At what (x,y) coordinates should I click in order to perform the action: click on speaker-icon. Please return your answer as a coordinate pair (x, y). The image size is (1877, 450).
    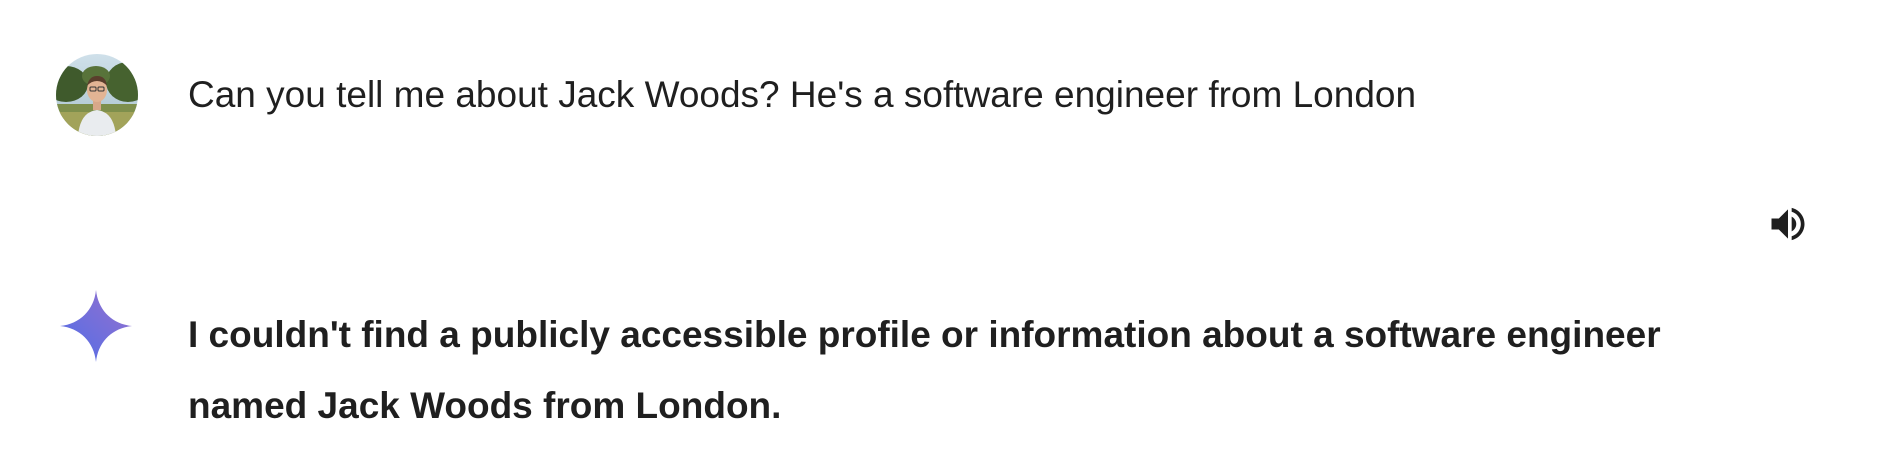
    Looking at the image, I should click on (1788, 224).